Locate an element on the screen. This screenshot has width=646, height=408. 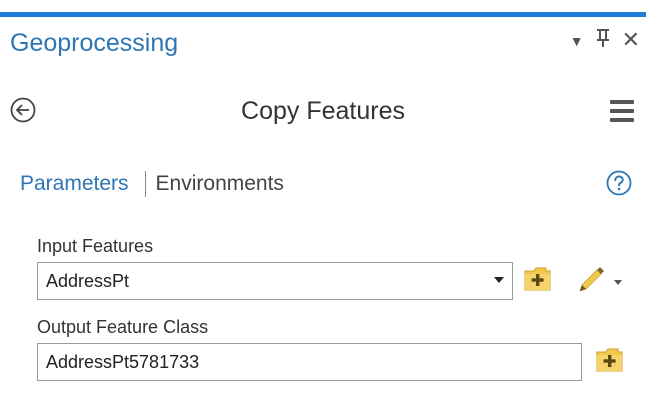
tab-strip: Parameters Environments is located at coordinates (152, 184).